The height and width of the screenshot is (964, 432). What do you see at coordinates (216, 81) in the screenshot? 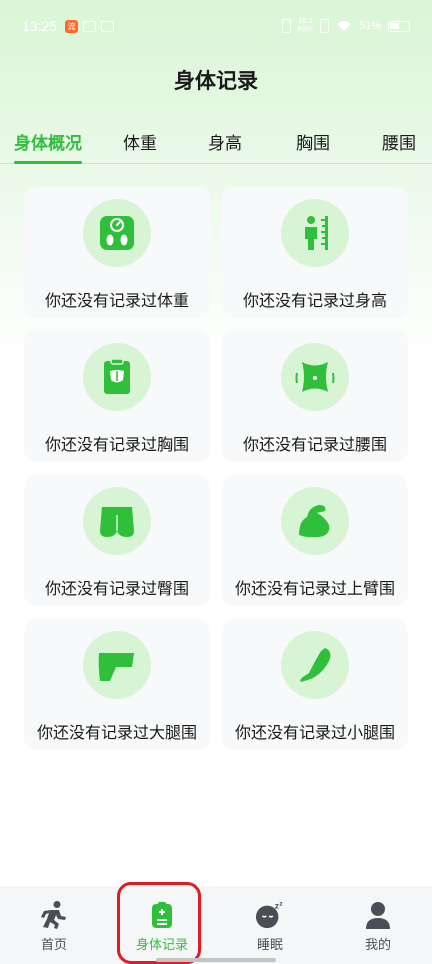
I see `page-title: 身体记录` at bounding box center [216, 81].